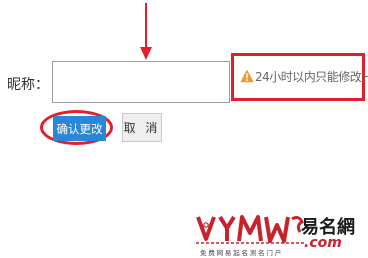 The height and width of the screenshot is (258, 368). What do you see at coordinates (28, 85) in the screenshot?
I see `nickname-label: 昵称：` at bounding box center [28, 85].